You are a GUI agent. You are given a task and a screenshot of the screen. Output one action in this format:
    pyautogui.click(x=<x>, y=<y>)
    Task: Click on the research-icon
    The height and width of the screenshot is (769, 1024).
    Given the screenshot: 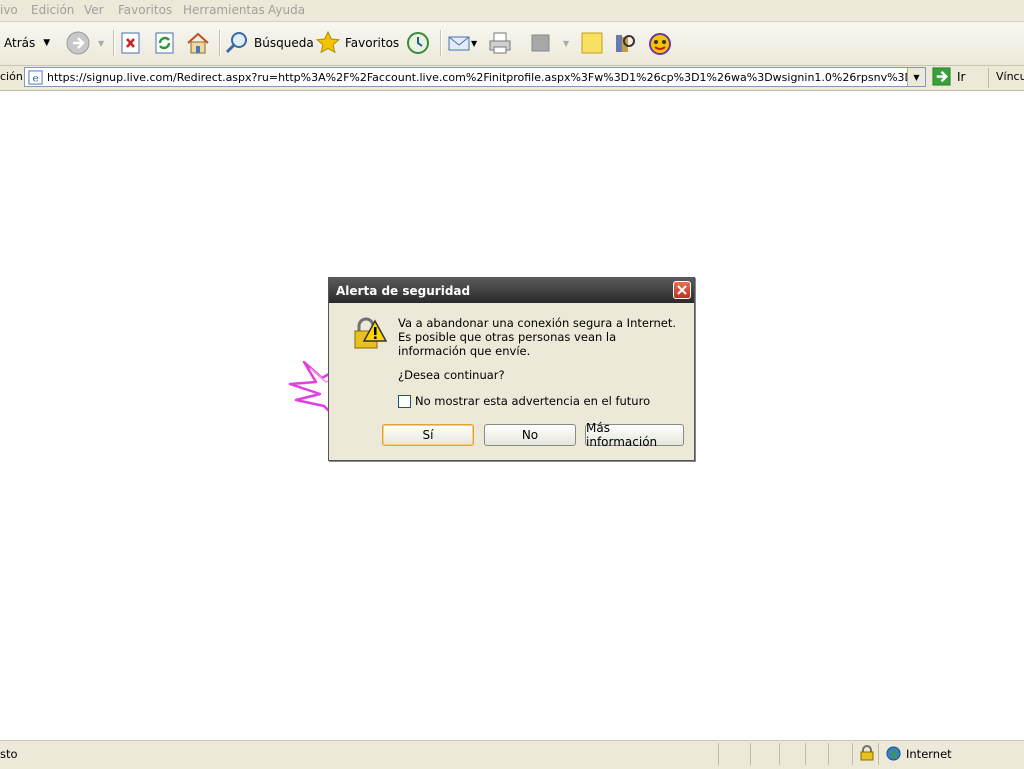 What is the action you would take?
    pyautogui.click(x=625, y=43)
    